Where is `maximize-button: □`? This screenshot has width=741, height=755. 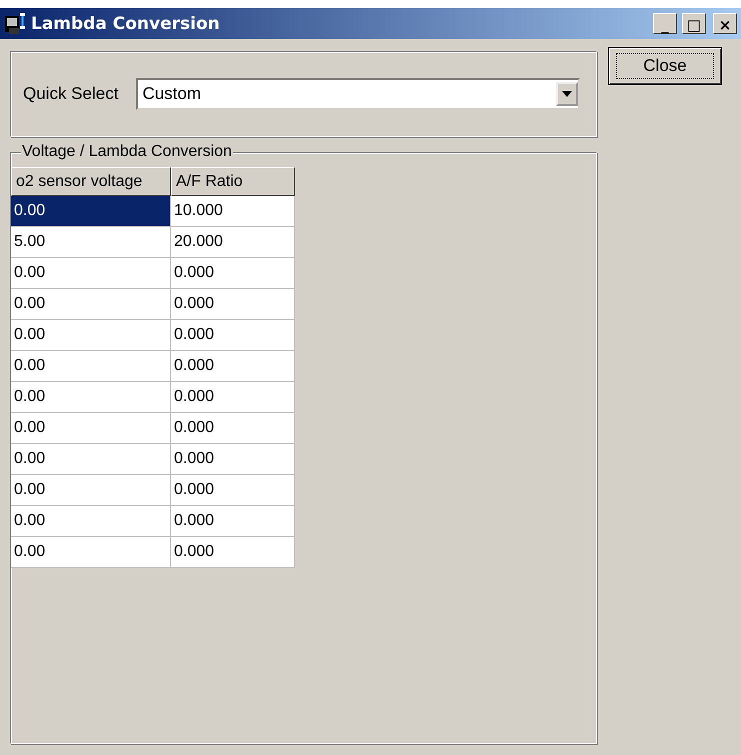
maximize-button: □ is located at coordinates (694, 23).